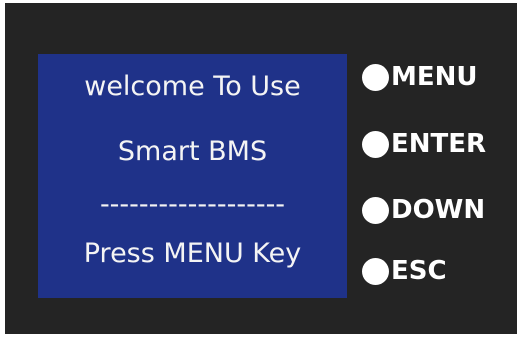  Describe the element at coordinates (439, 144) in the screenshot. I see `enter-button-label: ENTER` at that location.